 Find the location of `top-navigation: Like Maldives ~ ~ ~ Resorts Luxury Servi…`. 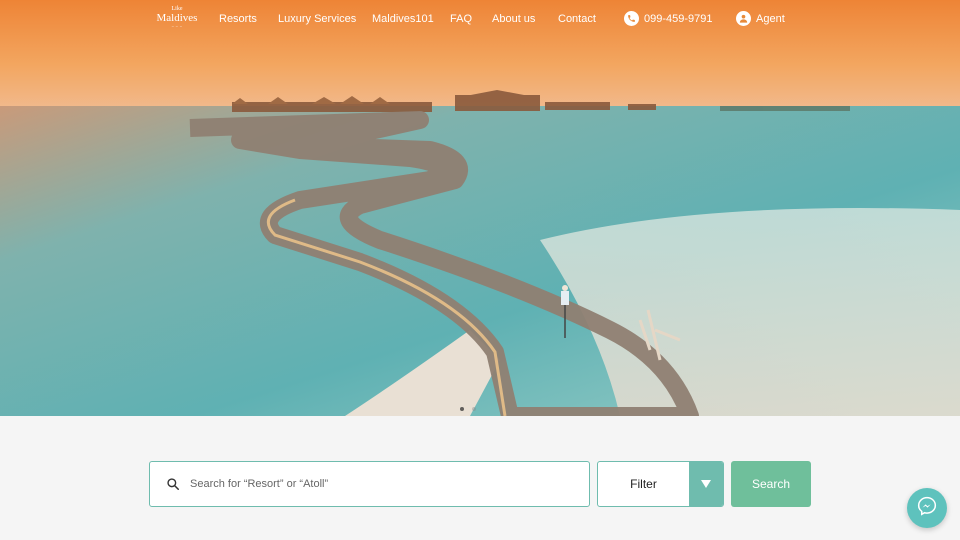

top-navigation: Like Maldives ~ ~ ~ Resorts Luxury Servi… is located at coordinates (480, 20).